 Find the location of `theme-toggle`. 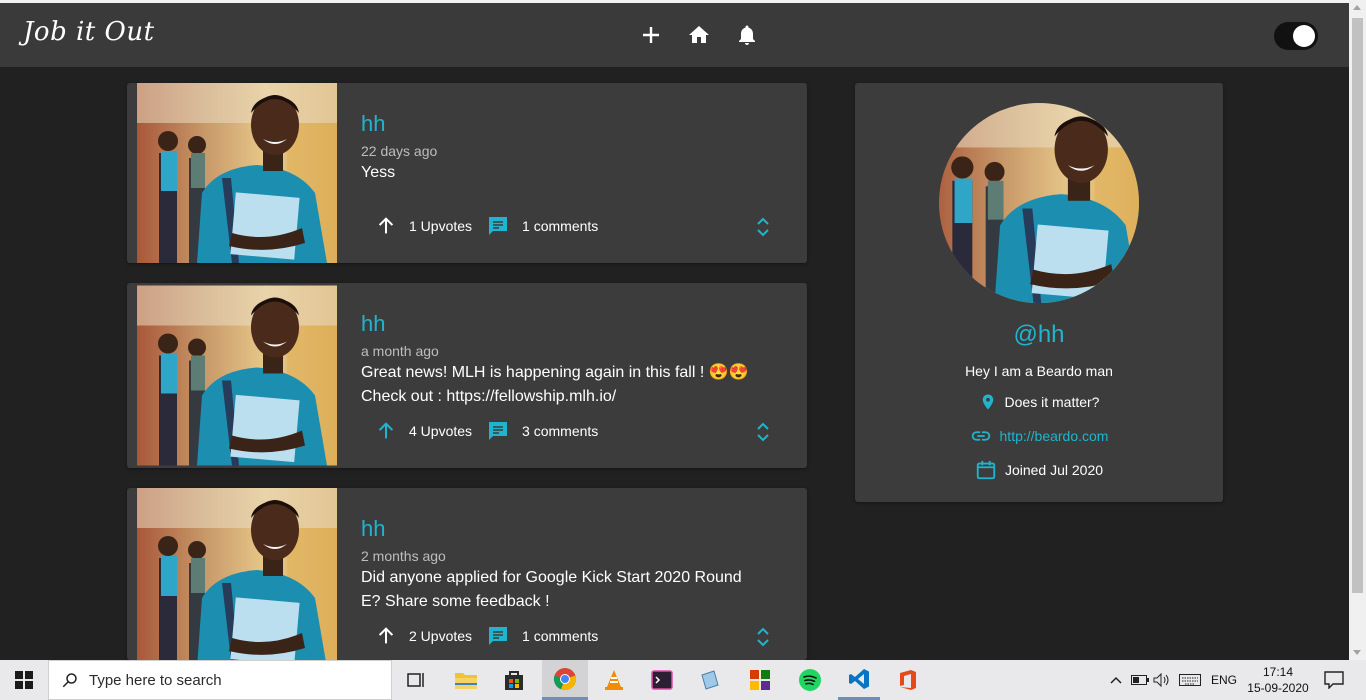

theme-toggle is located at coordinates (1296, 36).